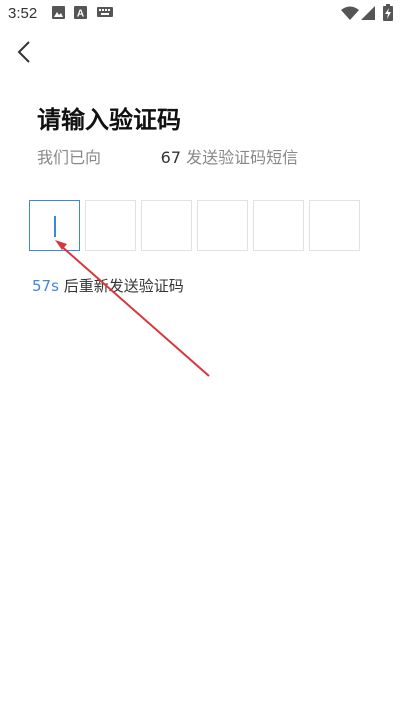 The width and height of the screenshot is (400, 711). Describe the element at coordinates (109, 120) in the screenshot. I see `page-title: 请输入验证码` at that location.